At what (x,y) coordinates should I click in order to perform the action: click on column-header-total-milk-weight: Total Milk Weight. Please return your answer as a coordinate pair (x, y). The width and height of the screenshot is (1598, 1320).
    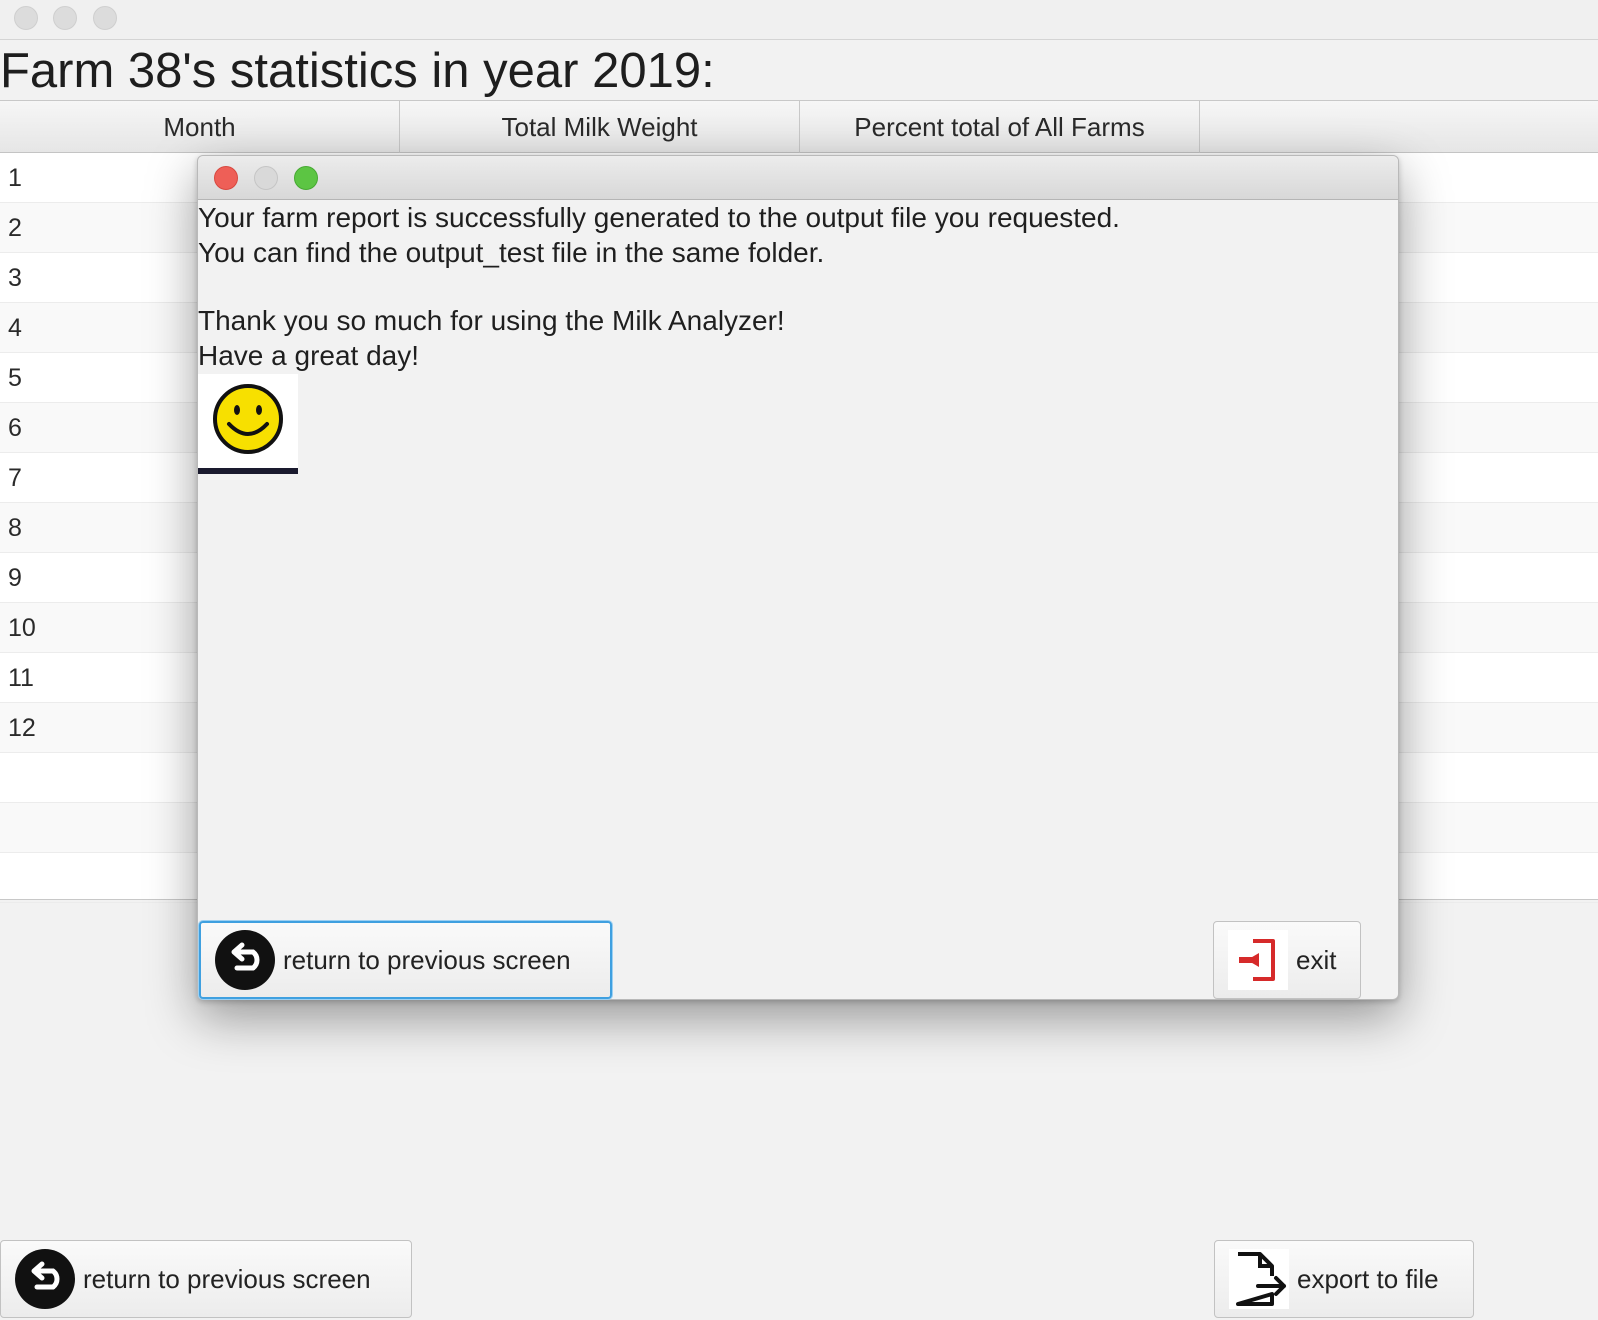
    Looking at the image, I should click on (600, 127).